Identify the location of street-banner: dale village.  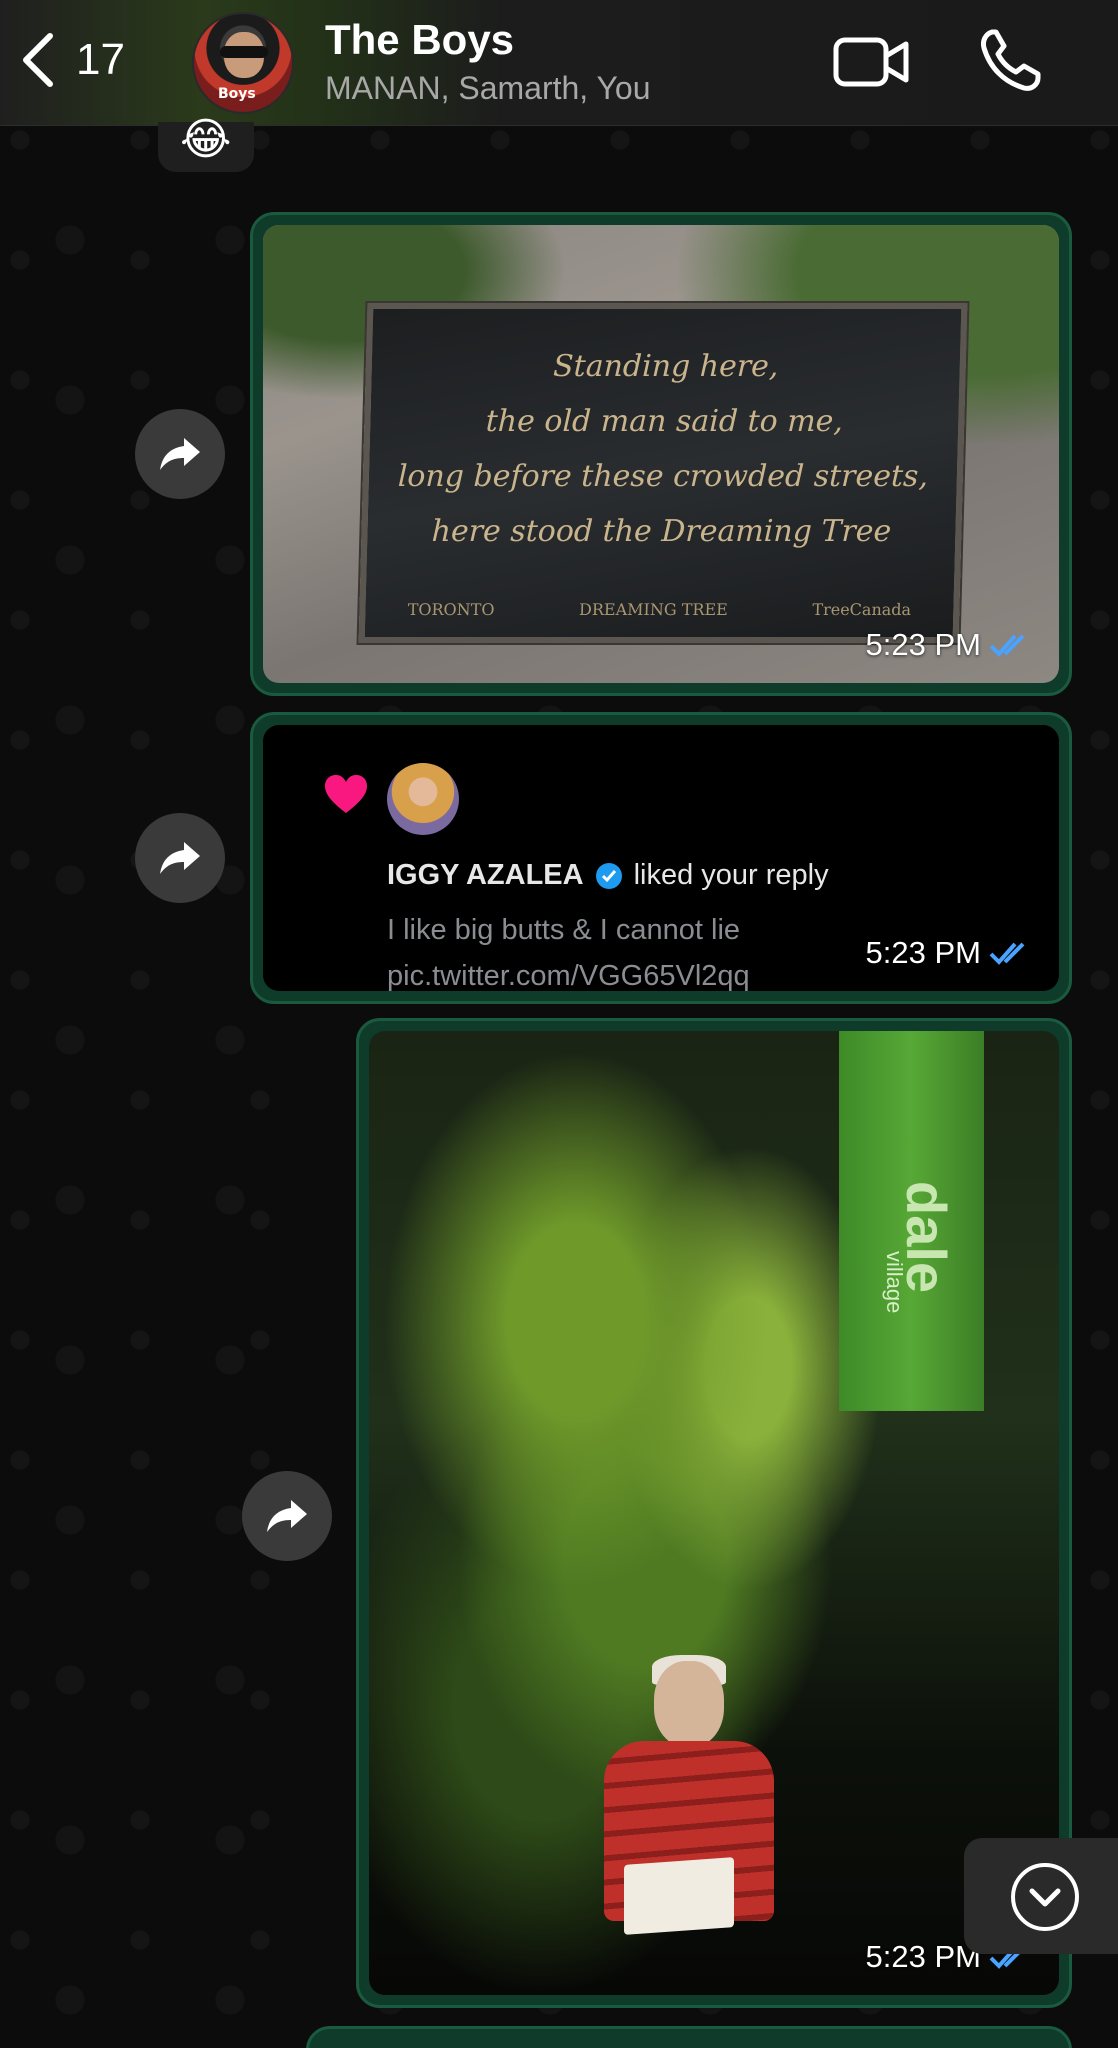
(911, 1221).